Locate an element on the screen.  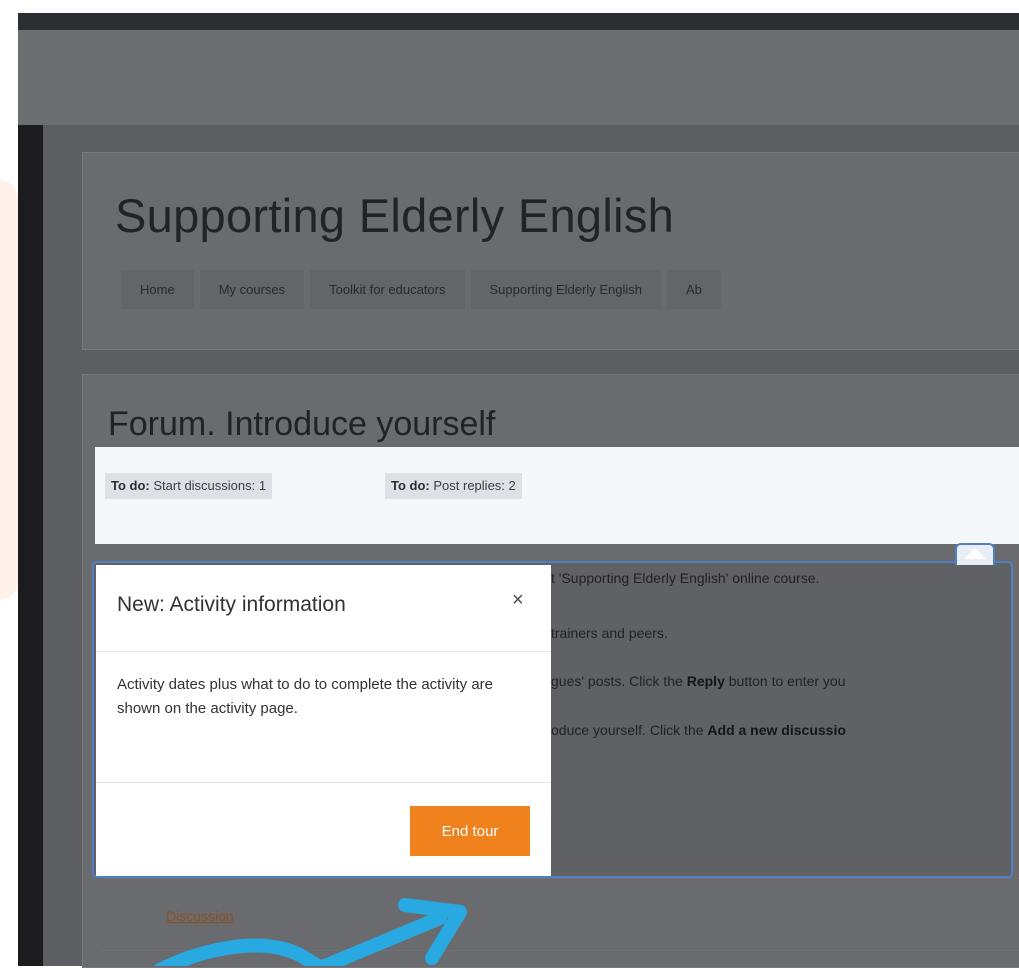
intro-text: button to enter you is located at coordinates (785, 681).